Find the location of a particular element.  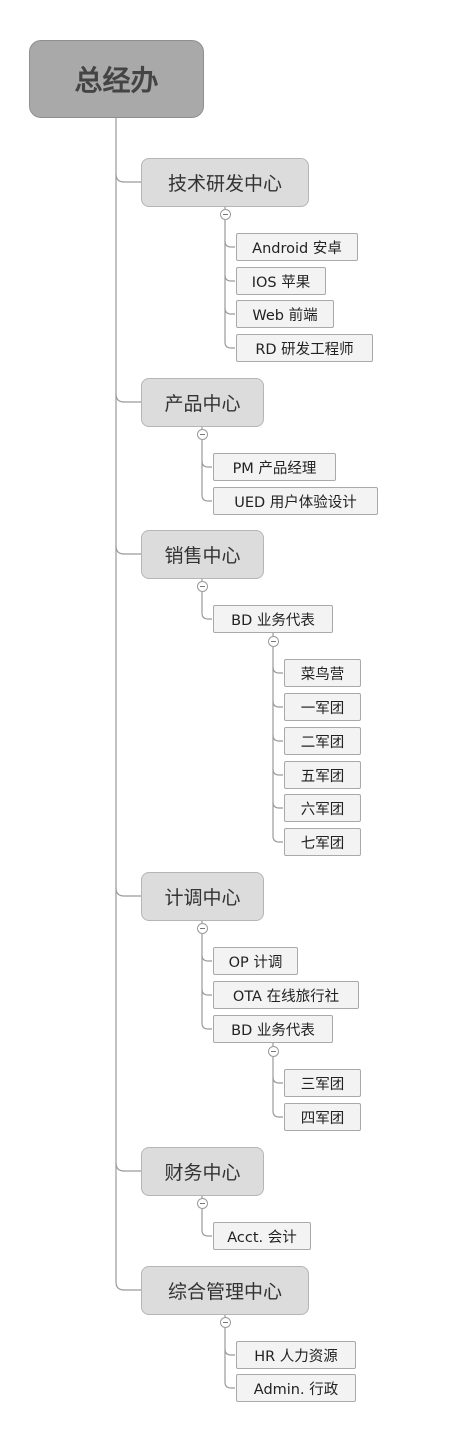

leaf-ios: IOS 苹果 is located at coordinates (281, 281).